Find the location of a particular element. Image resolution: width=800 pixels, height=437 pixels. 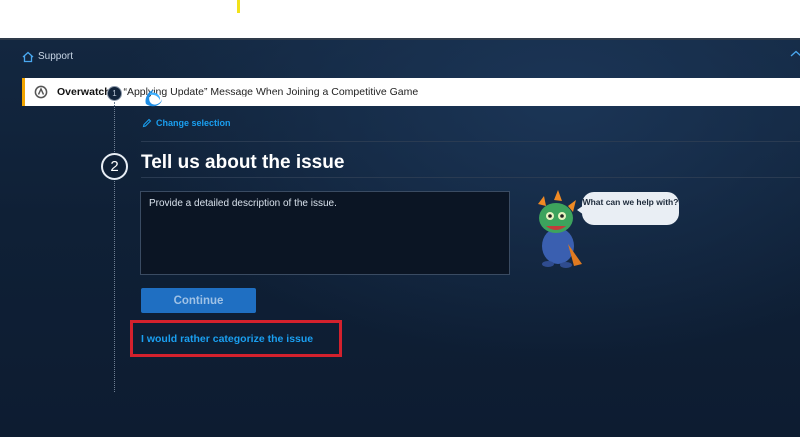

murloc-mascot-image is located at coordinates (560, 229).